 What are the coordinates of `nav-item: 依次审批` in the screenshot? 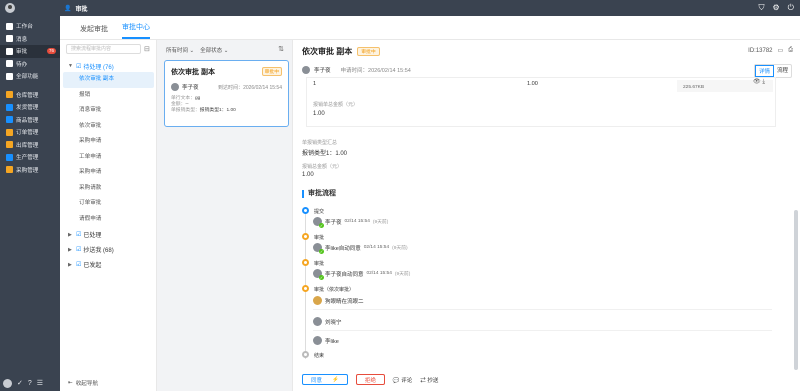 It's located at (108, 127).